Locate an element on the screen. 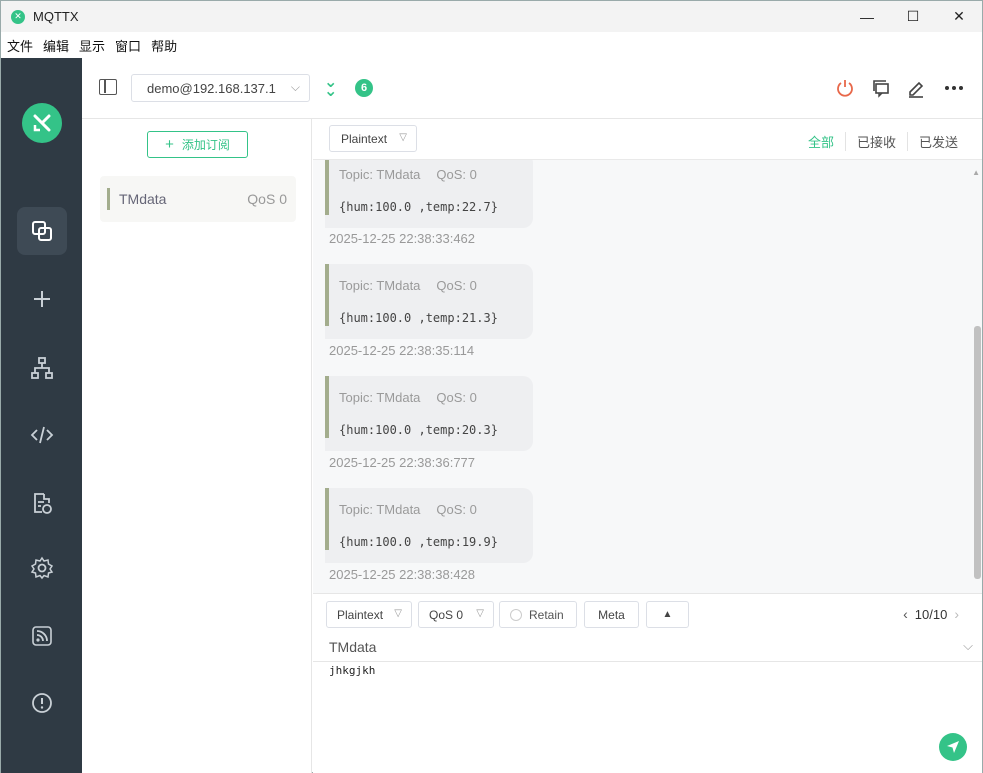  subscription-topic: TMdata is located at coordinates (143, 199).